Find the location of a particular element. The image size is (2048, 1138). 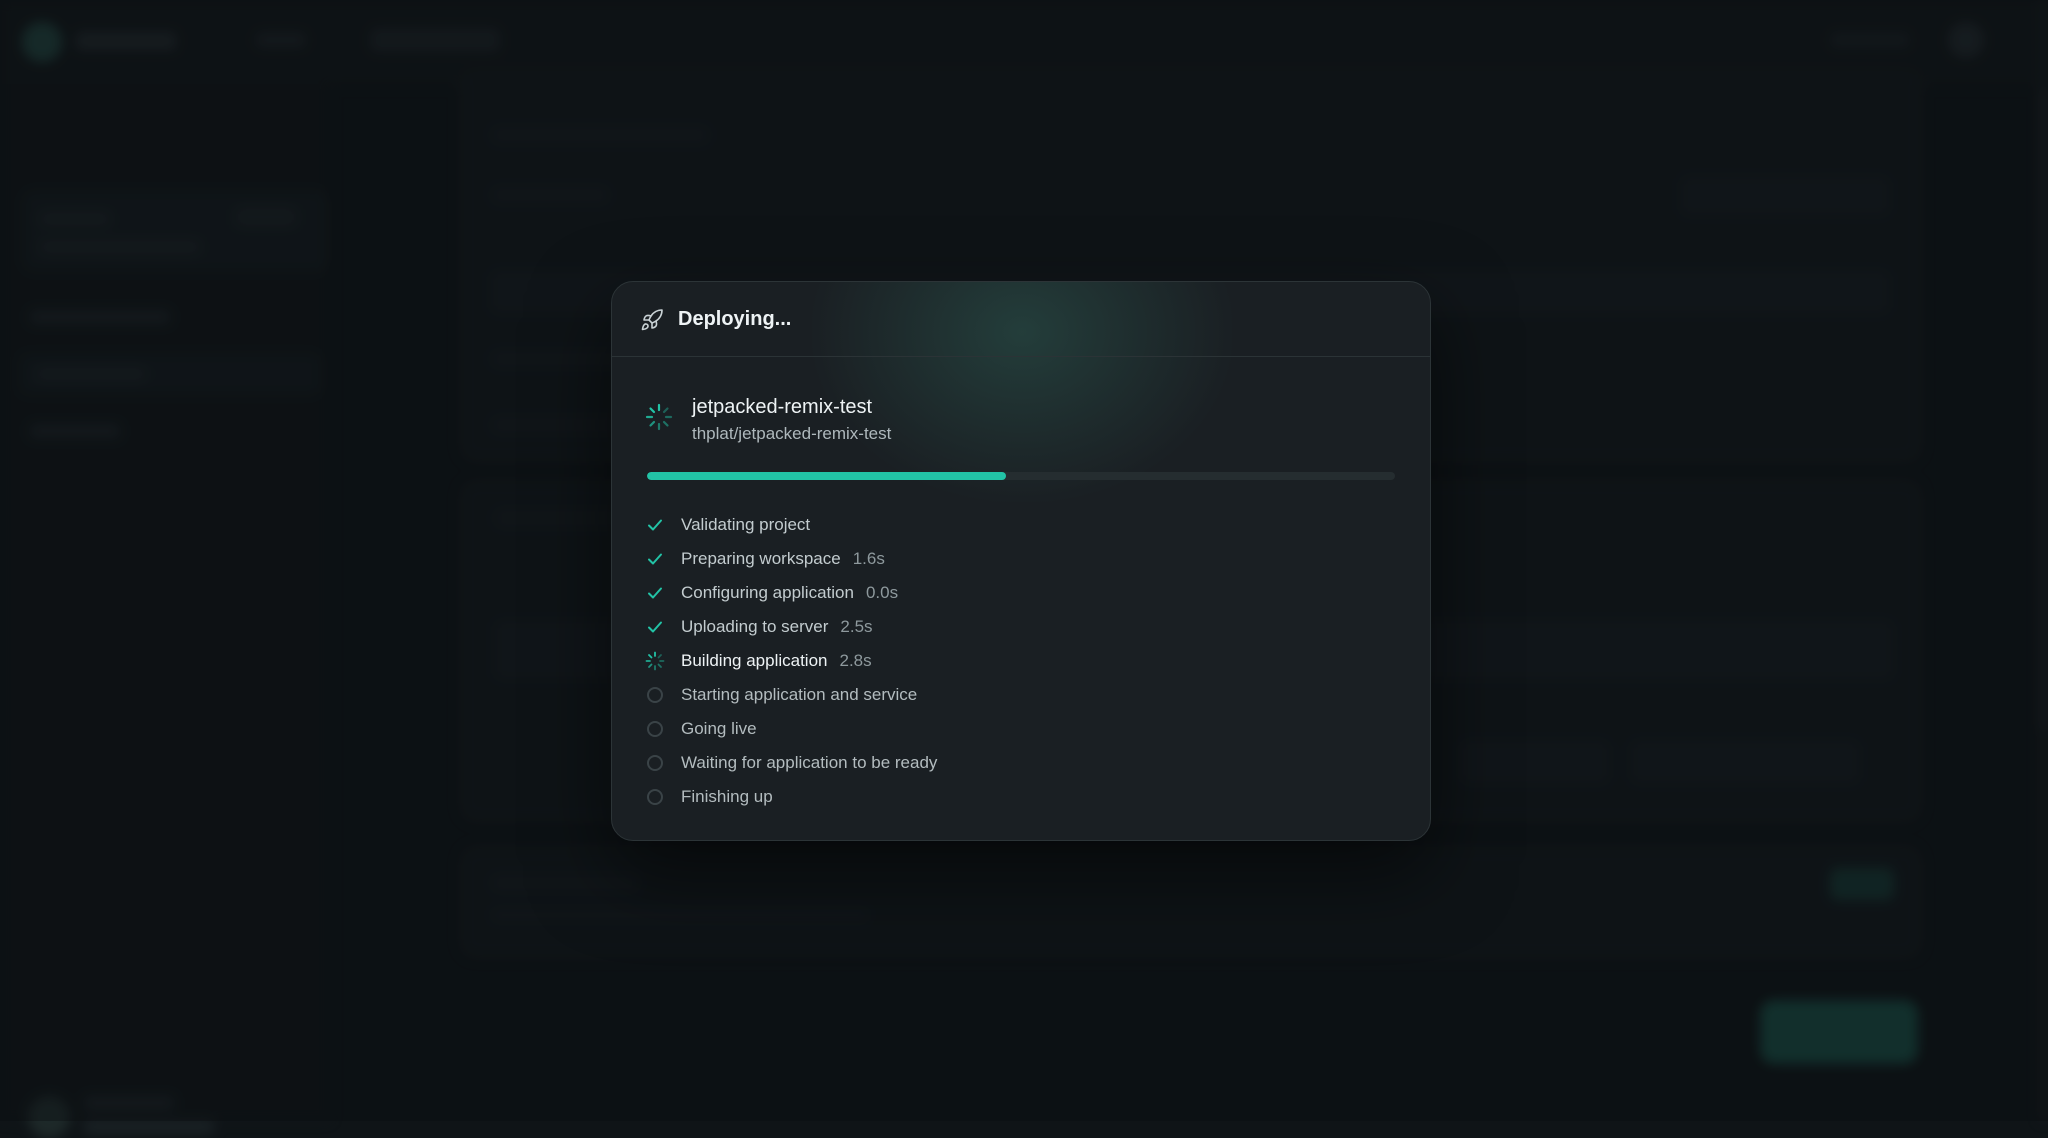

deploy-step: Uploading to server 2.5s is located at coordinates (1025, 627).